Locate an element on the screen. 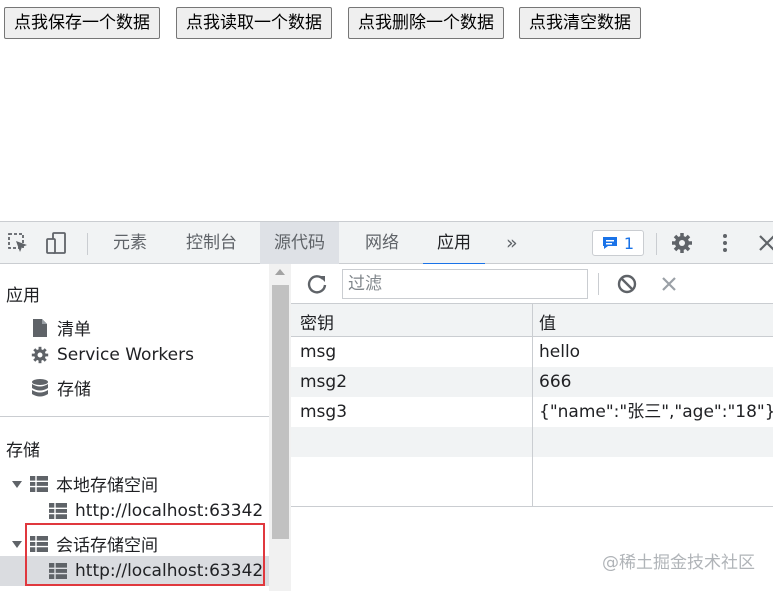 The width and height of the screenshot is (773, 591). tree-item-local-storage: 本地存储空间 is located at coordinates (85, 483).